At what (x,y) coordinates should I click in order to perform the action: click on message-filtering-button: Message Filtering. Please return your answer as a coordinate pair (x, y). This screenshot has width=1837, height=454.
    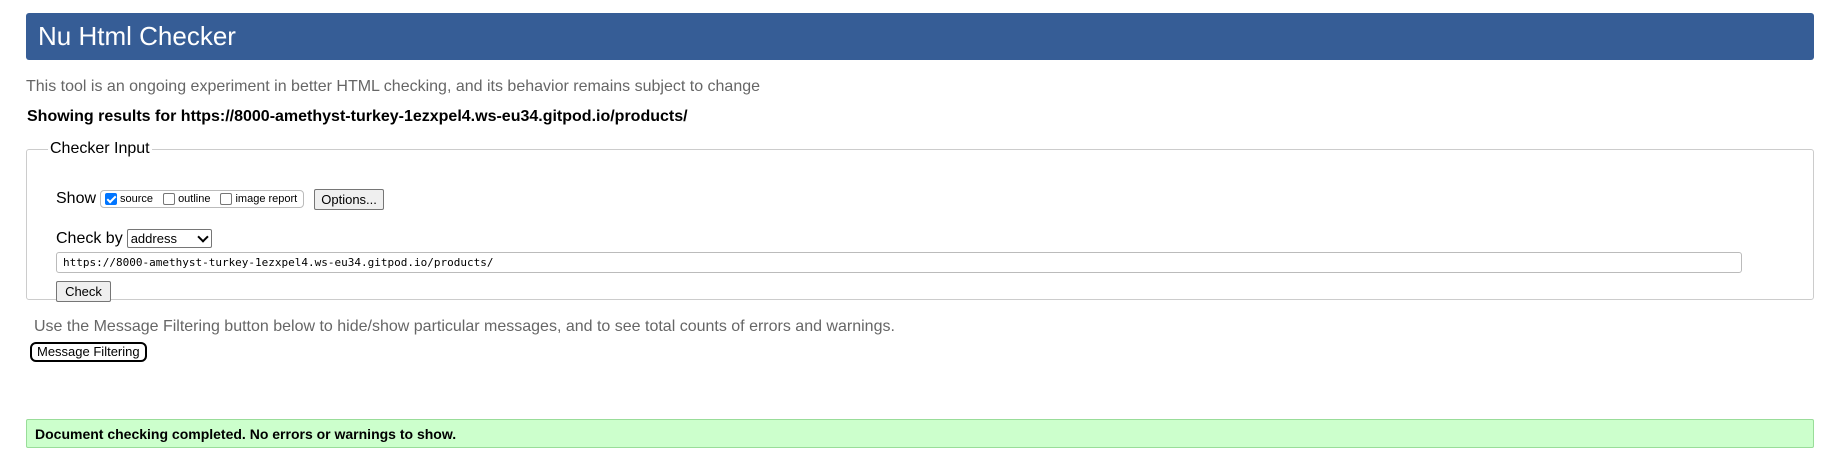
    Looking at the image, I should click on (88, 352).